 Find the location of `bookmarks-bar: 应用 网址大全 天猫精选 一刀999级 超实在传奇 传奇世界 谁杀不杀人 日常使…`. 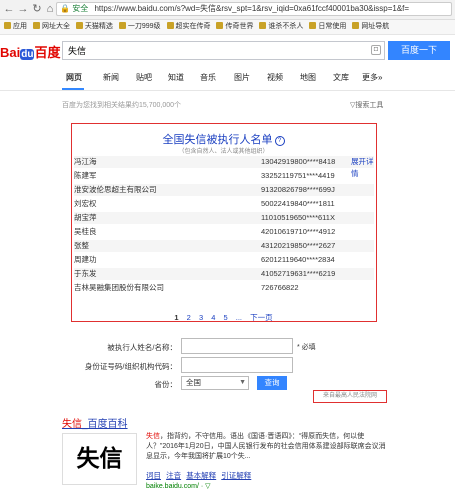

bookmarks-bar: 应用 网址大全 天猫精选 一刀999级 超实在传奇 传奇世界 谁杀不杀人 日常使… is located at coordinates (227, 27).